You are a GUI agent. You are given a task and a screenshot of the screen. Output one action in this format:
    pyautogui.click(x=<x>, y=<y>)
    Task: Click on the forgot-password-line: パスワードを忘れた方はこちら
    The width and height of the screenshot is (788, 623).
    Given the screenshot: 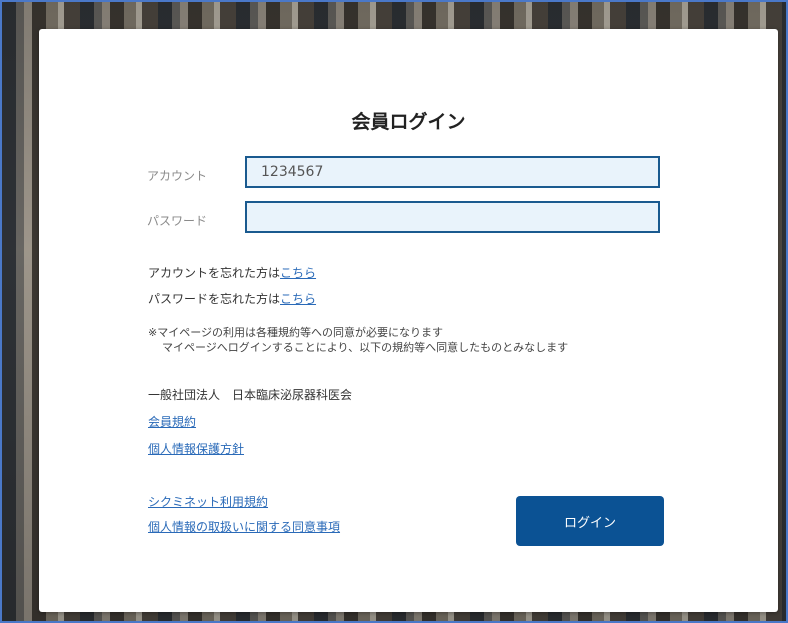 What is the action you would take?
    pyautogui.click(x=232, y=298)
    